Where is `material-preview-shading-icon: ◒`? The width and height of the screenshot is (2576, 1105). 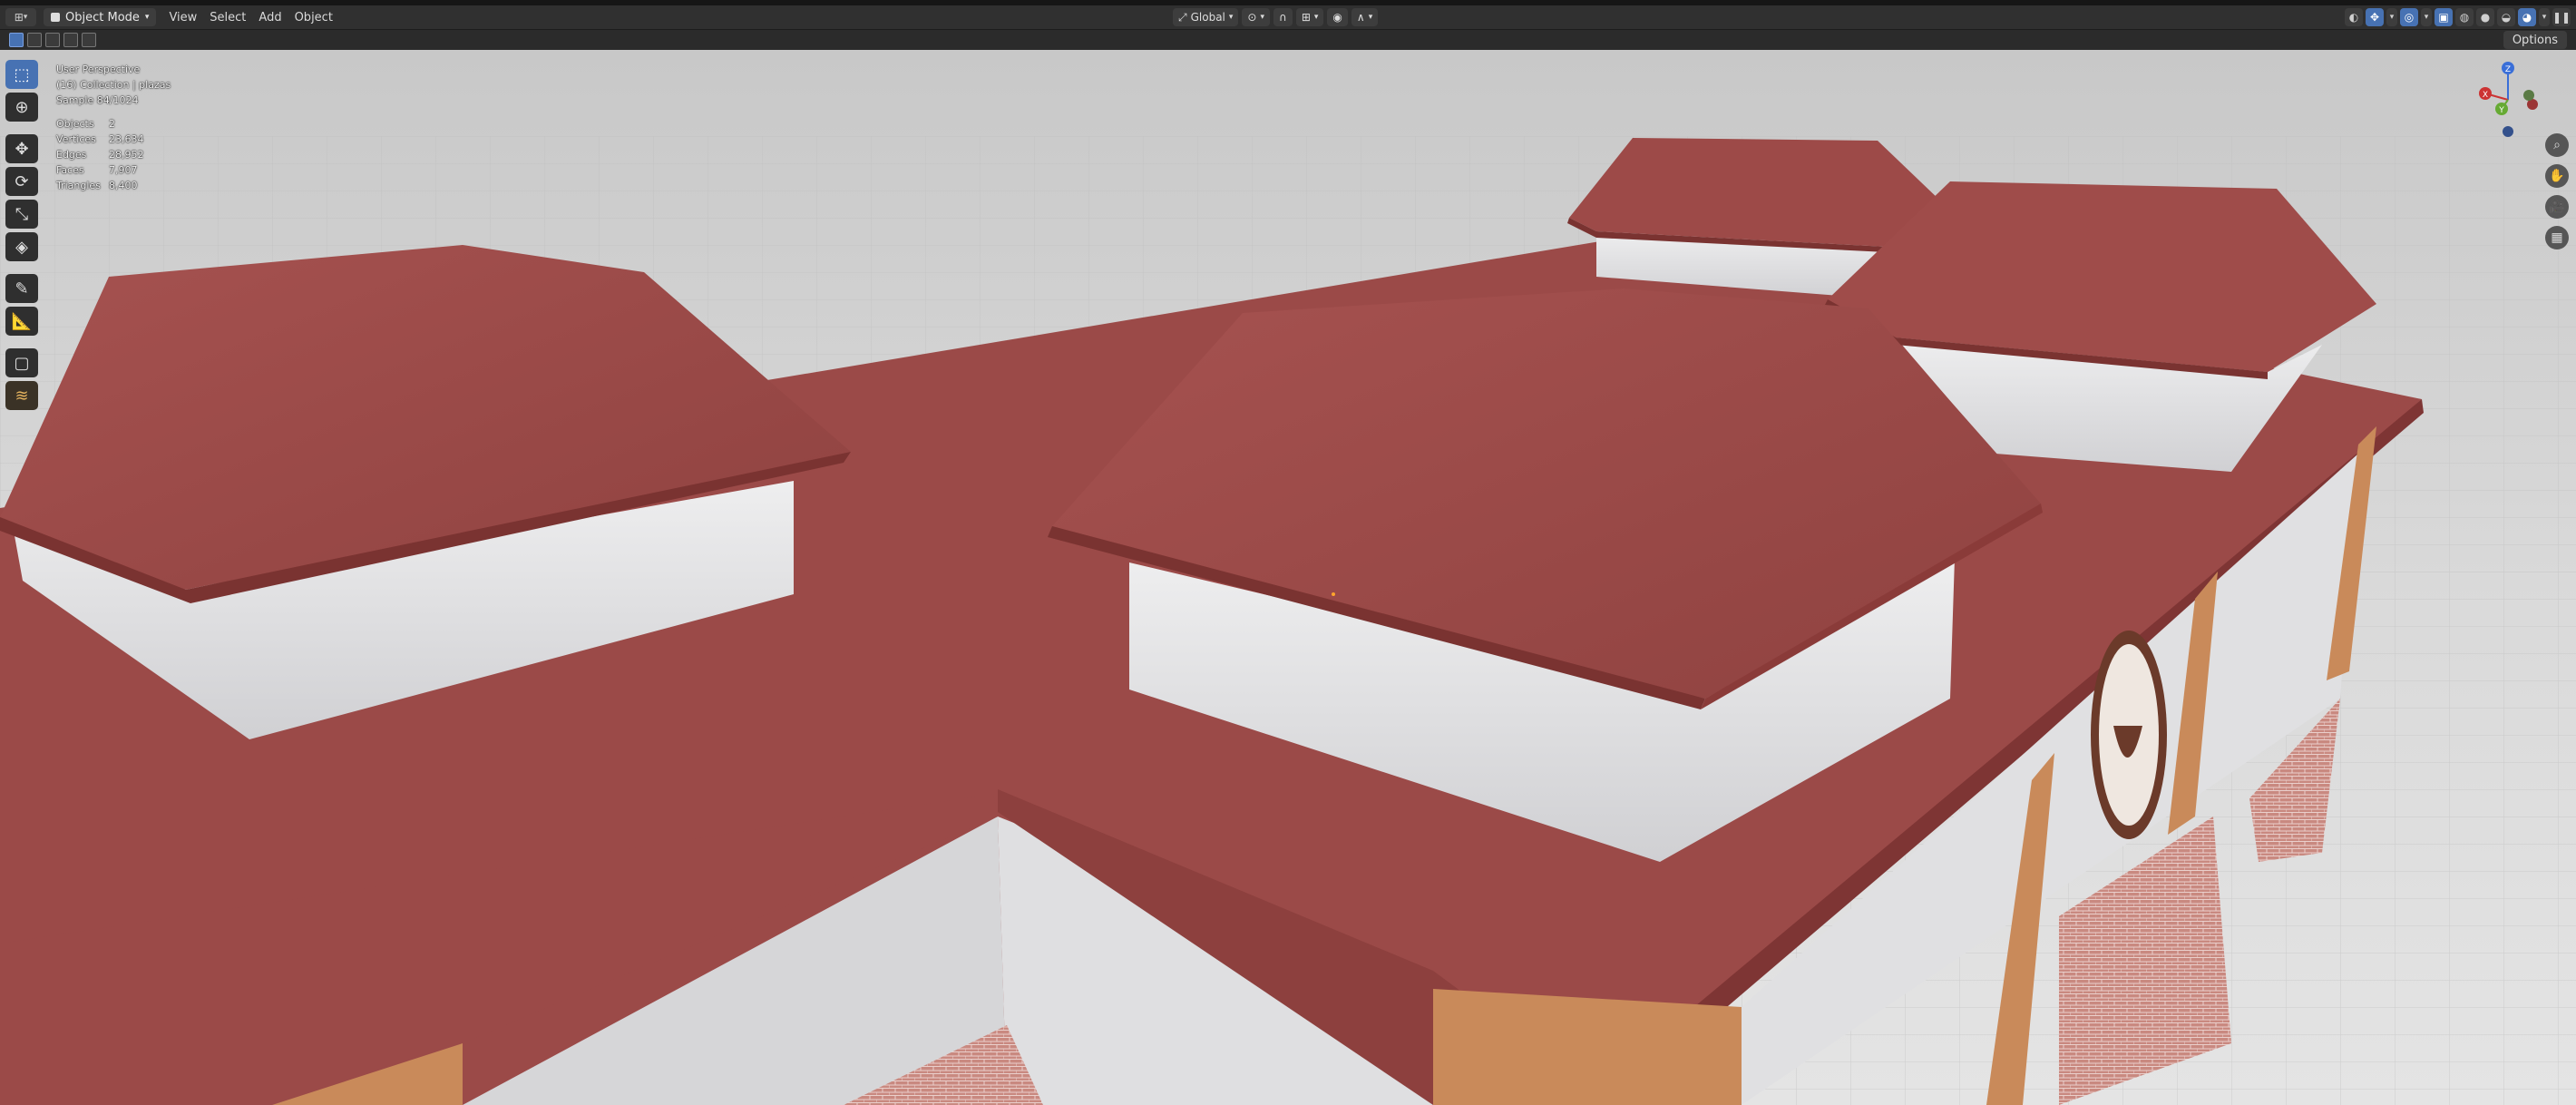
material-preview-shading-icon: ◒ is located at coordinates (2506, 17).